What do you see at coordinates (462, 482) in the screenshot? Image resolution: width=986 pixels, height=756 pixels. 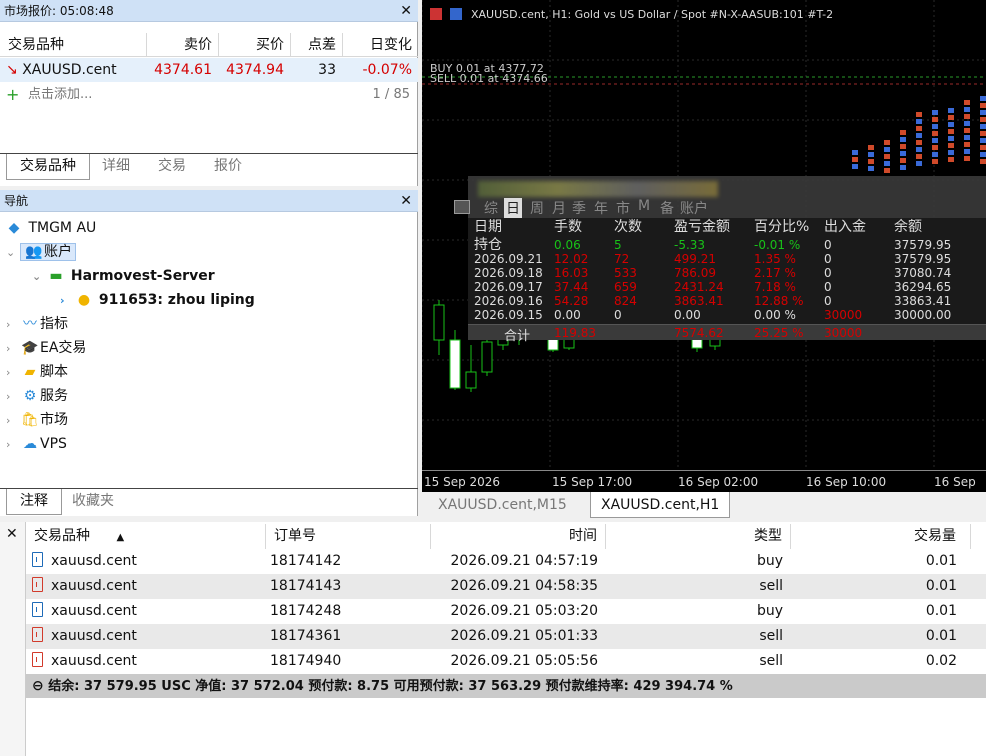 I see `time-label: 15 Sep 2026` at bounding box center [462, 482].